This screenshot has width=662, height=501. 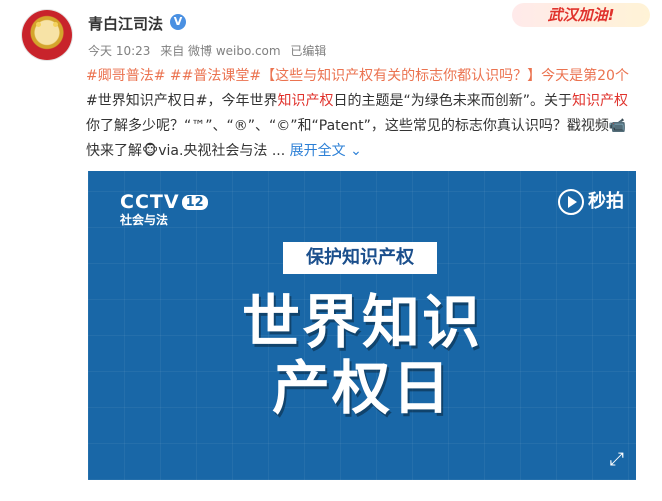 I want to click on expand-link: 展开全文, so click(x=318, y=151).